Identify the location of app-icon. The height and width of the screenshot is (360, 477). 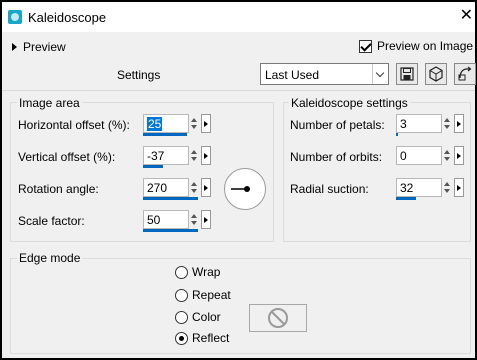
(15, 17).